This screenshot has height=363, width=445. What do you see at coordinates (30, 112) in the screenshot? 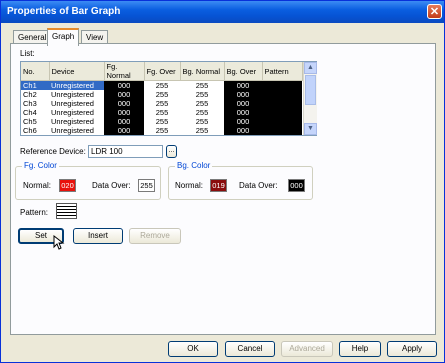
I see `cell-no: Ch4` at bounding box center [30, 112].